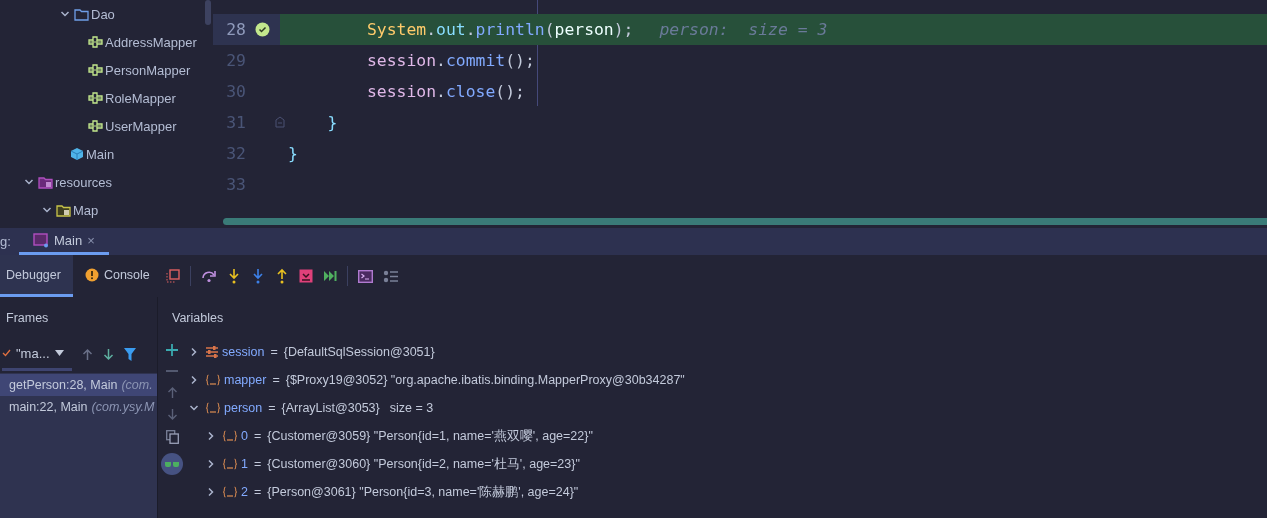 Image resolution: width=1267 pixels, height=518 pixels. I want to click on variable-name: 0, so click(244, 436).